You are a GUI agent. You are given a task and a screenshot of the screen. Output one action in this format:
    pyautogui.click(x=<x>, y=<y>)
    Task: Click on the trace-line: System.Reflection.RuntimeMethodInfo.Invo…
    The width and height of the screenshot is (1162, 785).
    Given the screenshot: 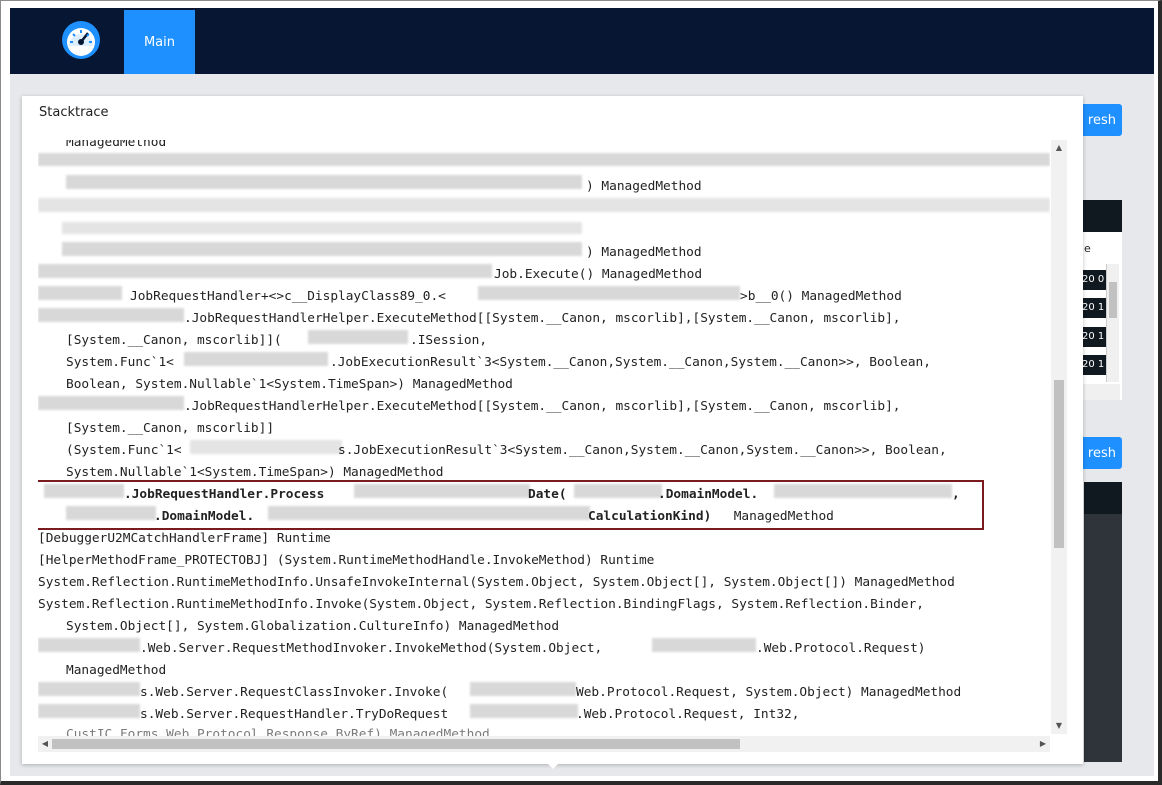 What is the action you would take?
    pyautogui.click(x=481, y=604)
    